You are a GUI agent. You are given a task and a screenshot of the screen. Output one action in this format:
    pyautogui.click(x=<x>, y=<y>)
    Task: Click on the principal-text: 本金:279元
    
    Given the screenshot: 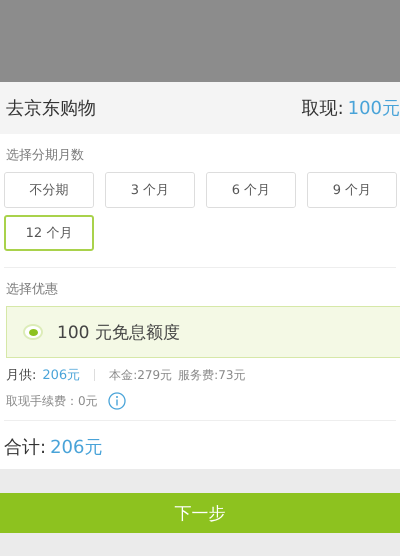 What is the action you would take?
    pyautogui.click(x=140, y=375)
    